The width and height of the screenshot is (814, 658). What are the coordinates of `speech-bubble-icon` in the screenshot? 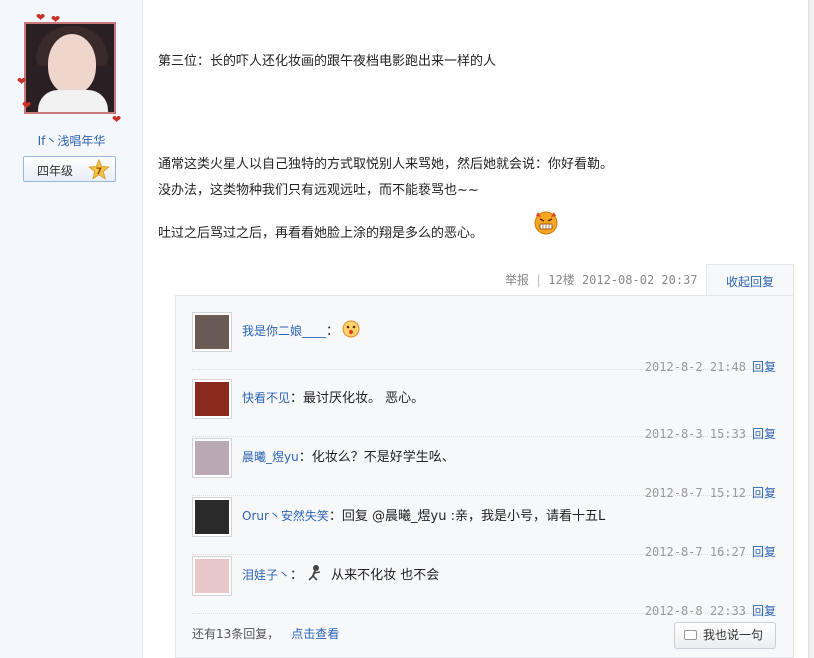 It's located at (690, 635).